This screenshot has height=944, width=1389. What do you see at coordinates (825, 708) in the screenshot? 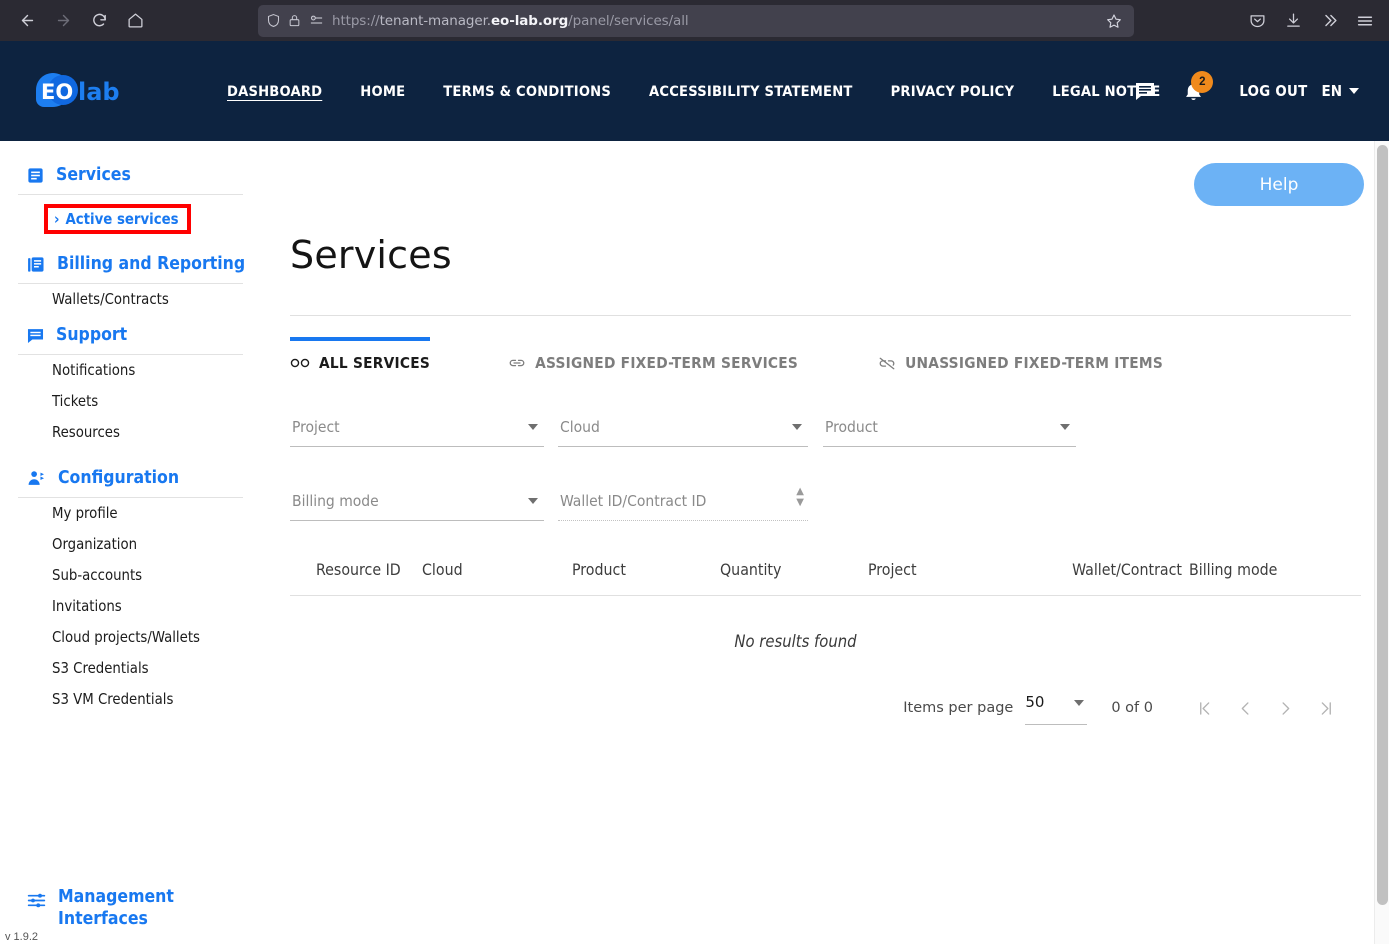
I see `paginator: Items per page 50 0 of 0` at bounding box center [825, 708].